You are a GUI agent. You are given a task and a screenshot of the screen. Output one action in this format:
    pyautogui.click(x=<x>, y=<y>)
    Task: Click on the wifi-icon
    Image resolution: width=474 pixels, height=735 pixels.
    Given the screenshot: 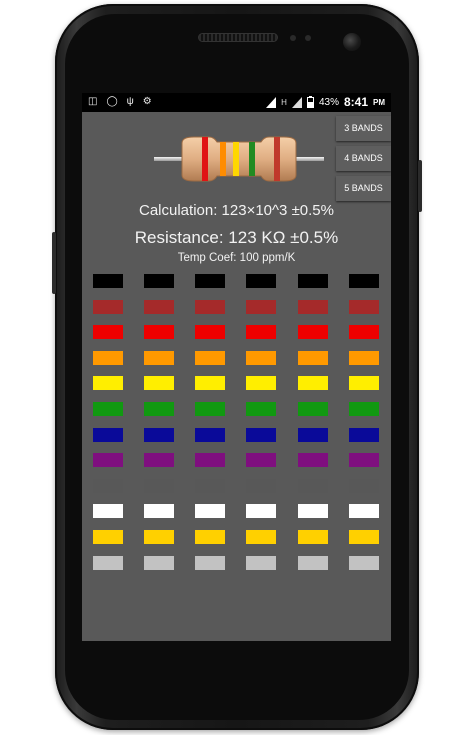 What is the action you would take?
    pyautogui.click(x=271, y=102)
    